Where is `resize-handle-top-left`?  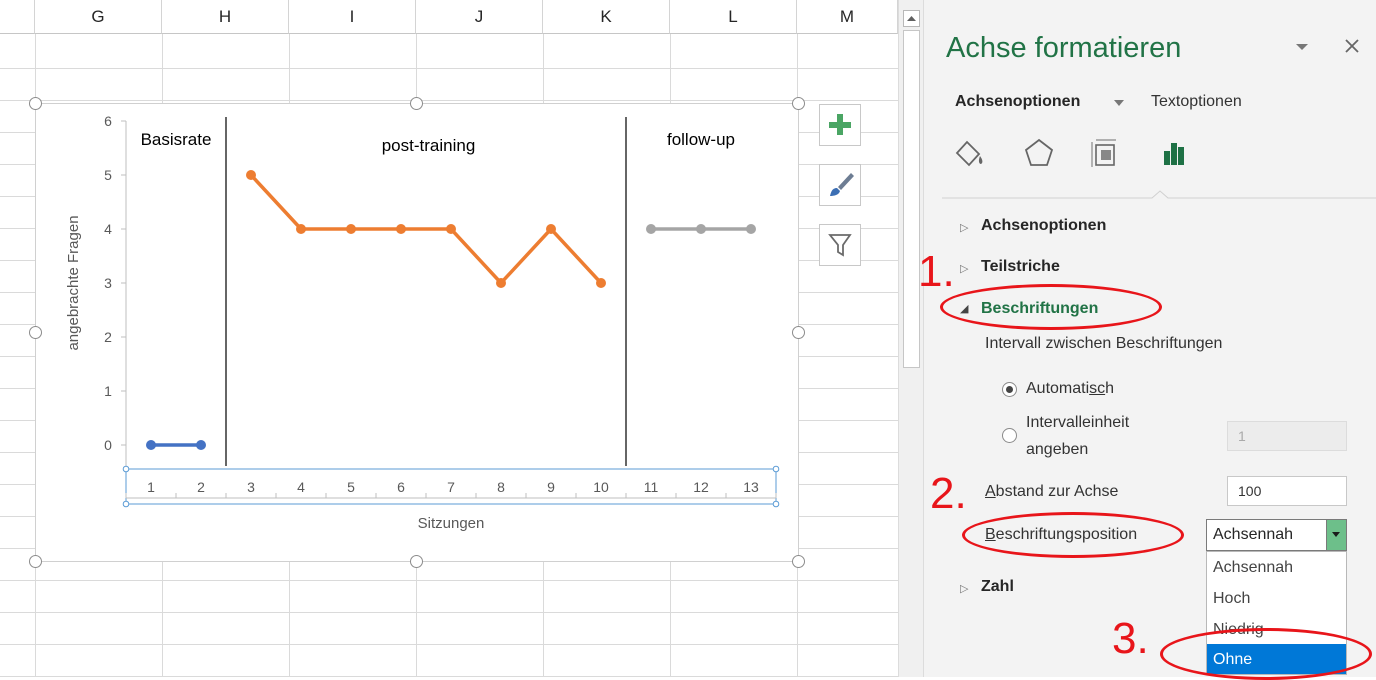
resize-handle-top-left is located at coordinates (35, 103).